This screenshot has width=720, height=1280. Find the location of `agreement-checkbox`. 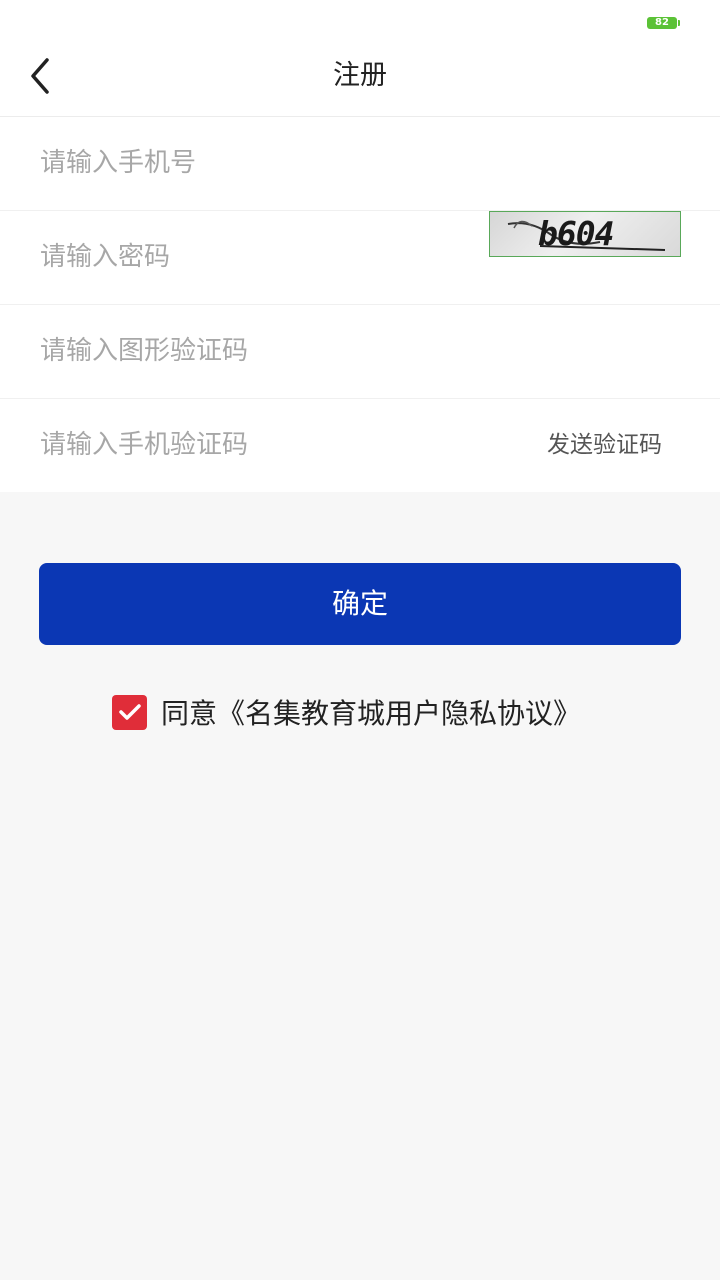

agreement-checkbox is located at coordinates (129, 712).